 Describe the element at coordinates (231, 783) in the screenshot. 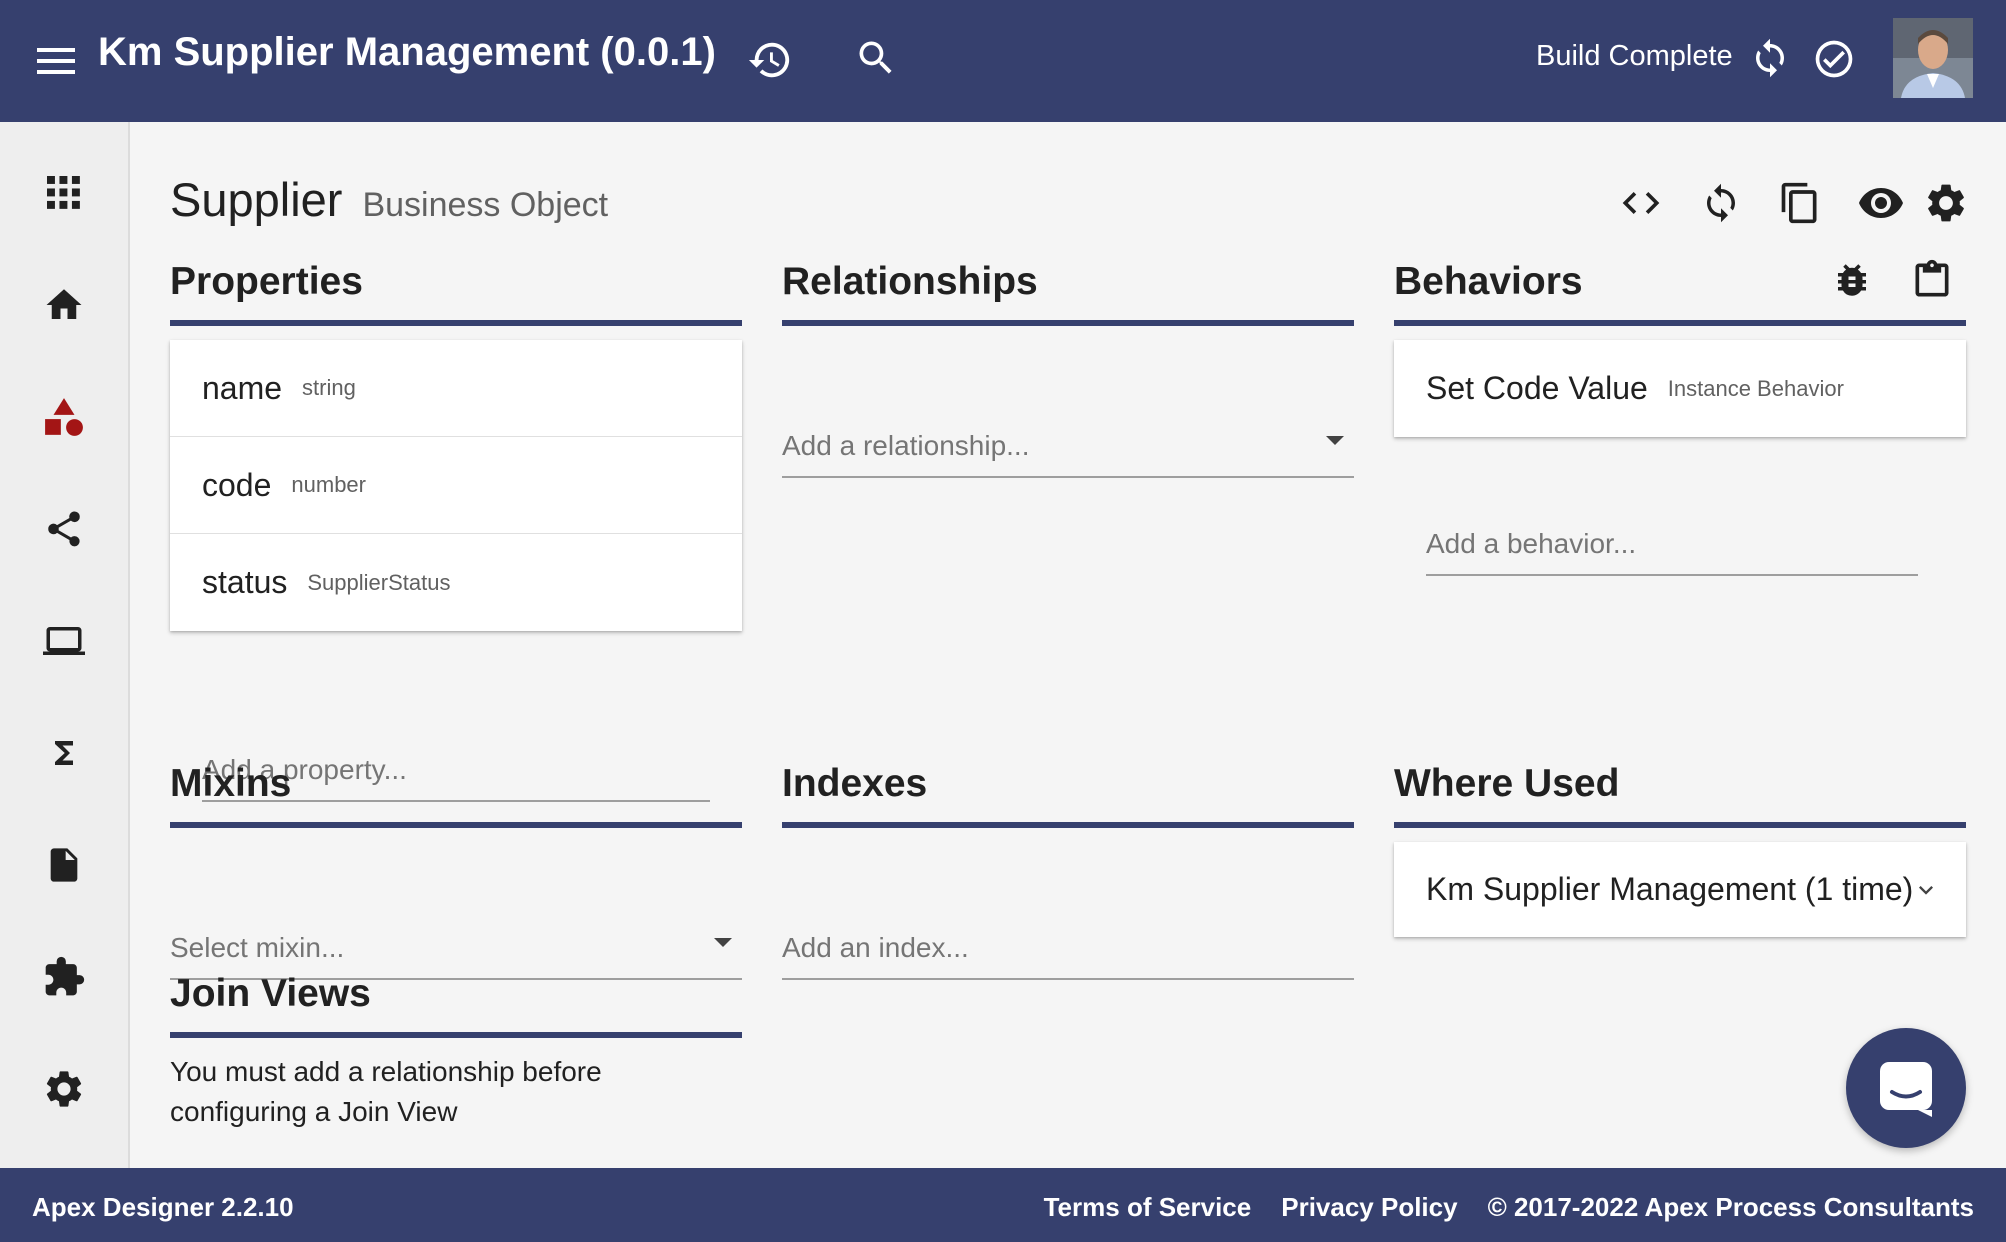

I see `section-title-mixins: Mixins` at that location.